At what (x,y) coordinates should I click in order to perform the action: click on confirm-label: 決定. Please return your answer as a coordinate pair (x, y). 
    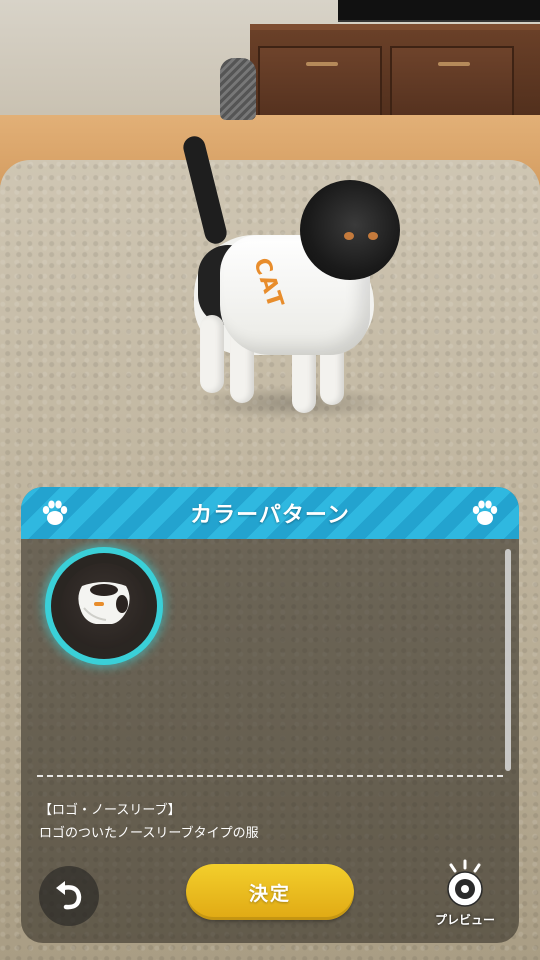
    Looking at the image, I should click on (269, 893).